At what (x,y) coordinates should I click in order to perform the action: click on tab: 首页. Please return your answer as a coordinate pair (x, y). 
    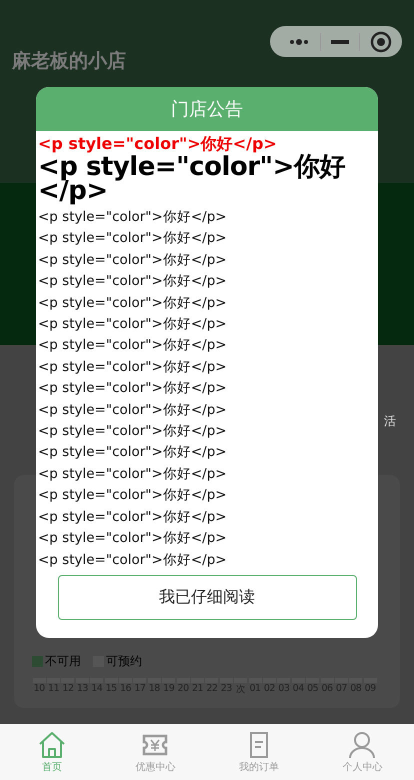
    Looking at the image, I should click on (52, 752).